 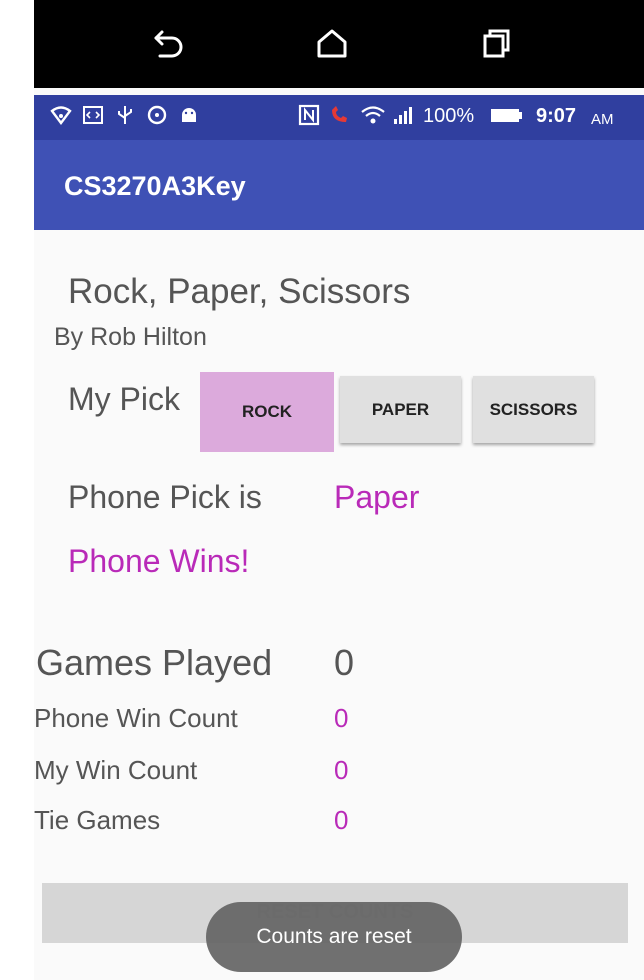 What do you see at coordinates (267, 412) in the screenshot?
I see `rock-button: ROCK` at bounding box center [267, 412].